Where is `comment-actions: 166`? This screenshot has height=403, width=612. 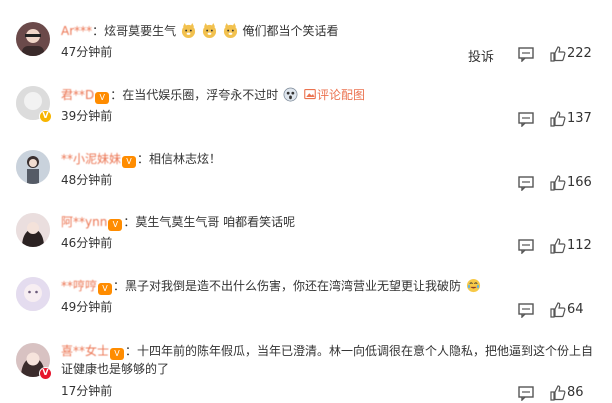 comment-actions: 166 is located at coordinates (492, 184).